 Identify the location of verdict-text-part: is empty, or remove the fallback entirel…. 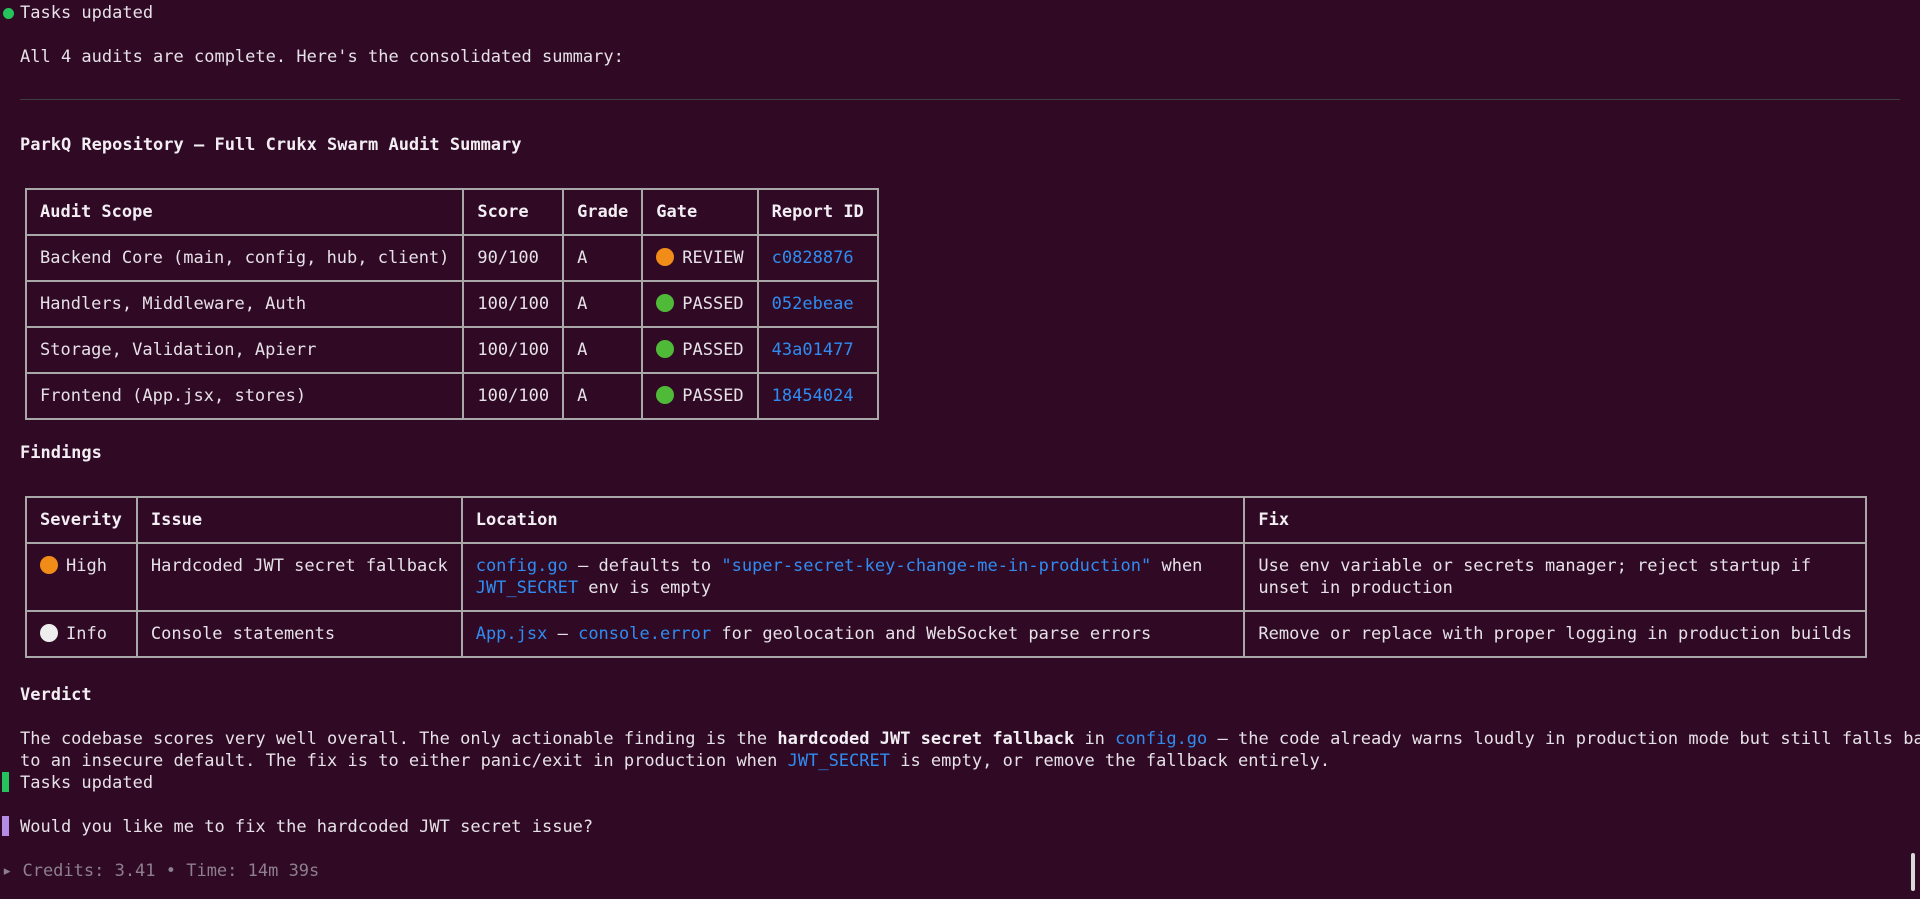
(1110, 761).